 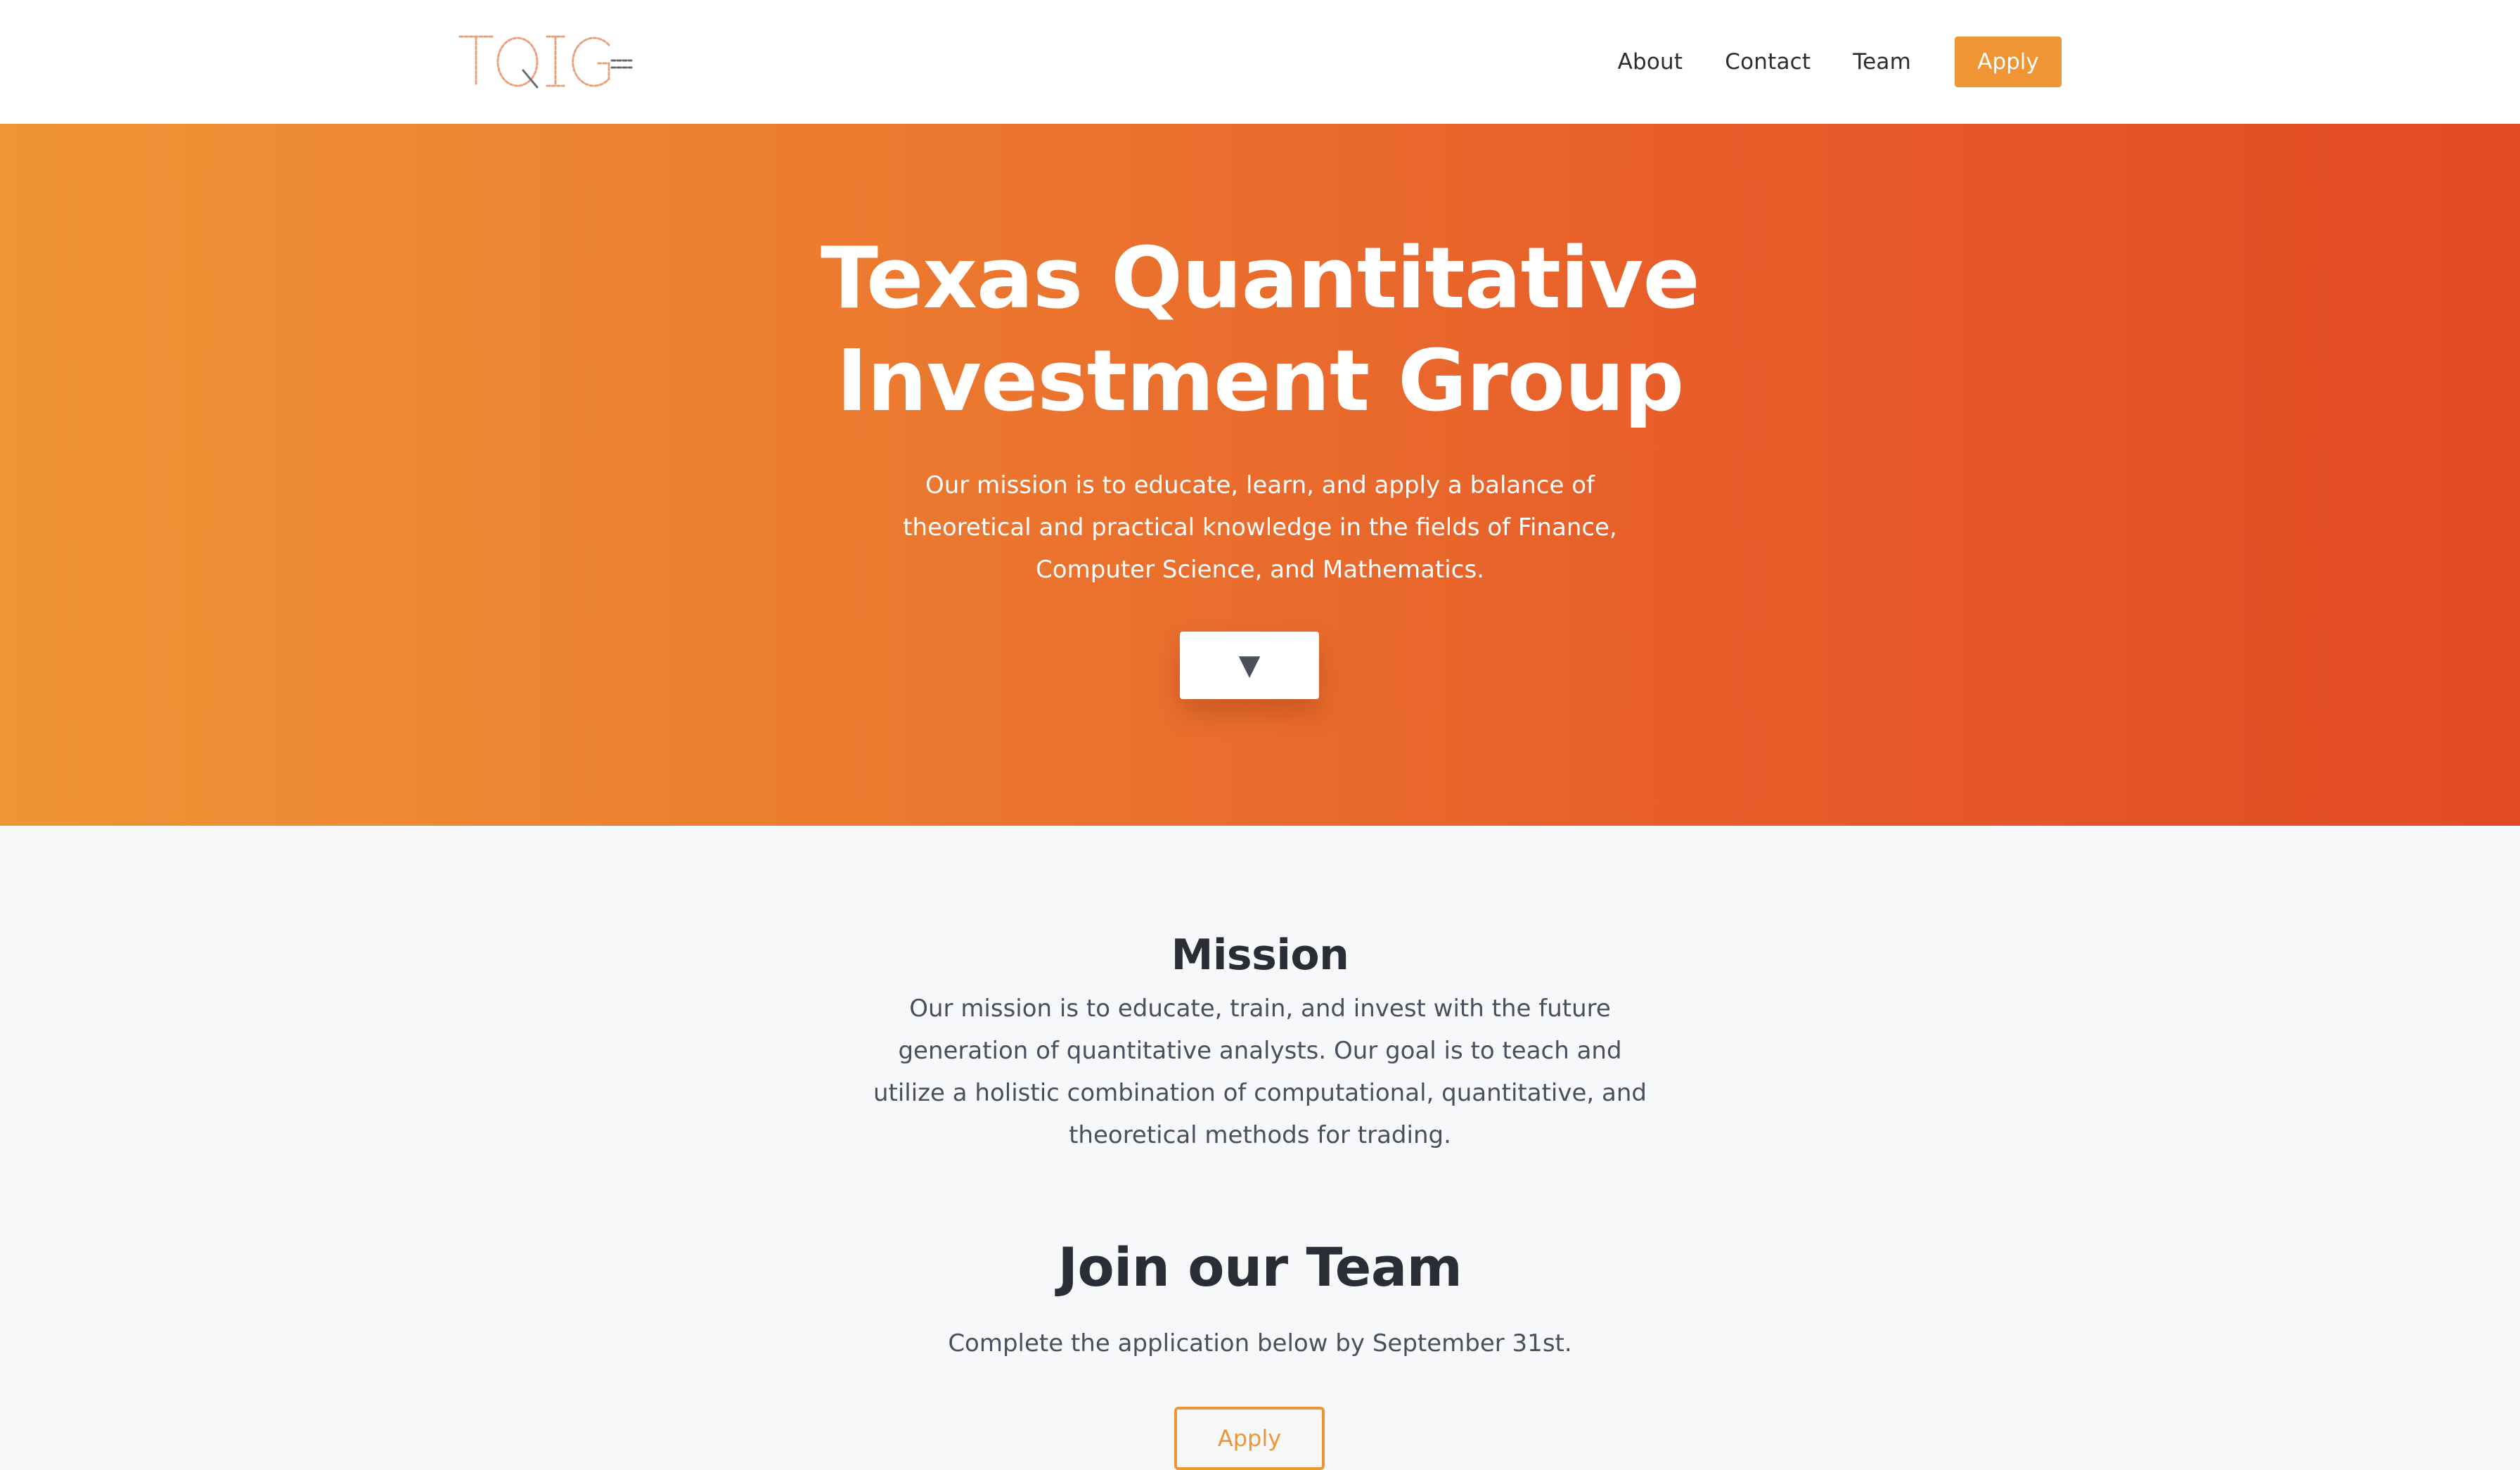 What do you see at coordinates (1260, 381) in the screenshot?
I see `hero-title-line-2: Investment Group` at bounding box center [1260, 381].